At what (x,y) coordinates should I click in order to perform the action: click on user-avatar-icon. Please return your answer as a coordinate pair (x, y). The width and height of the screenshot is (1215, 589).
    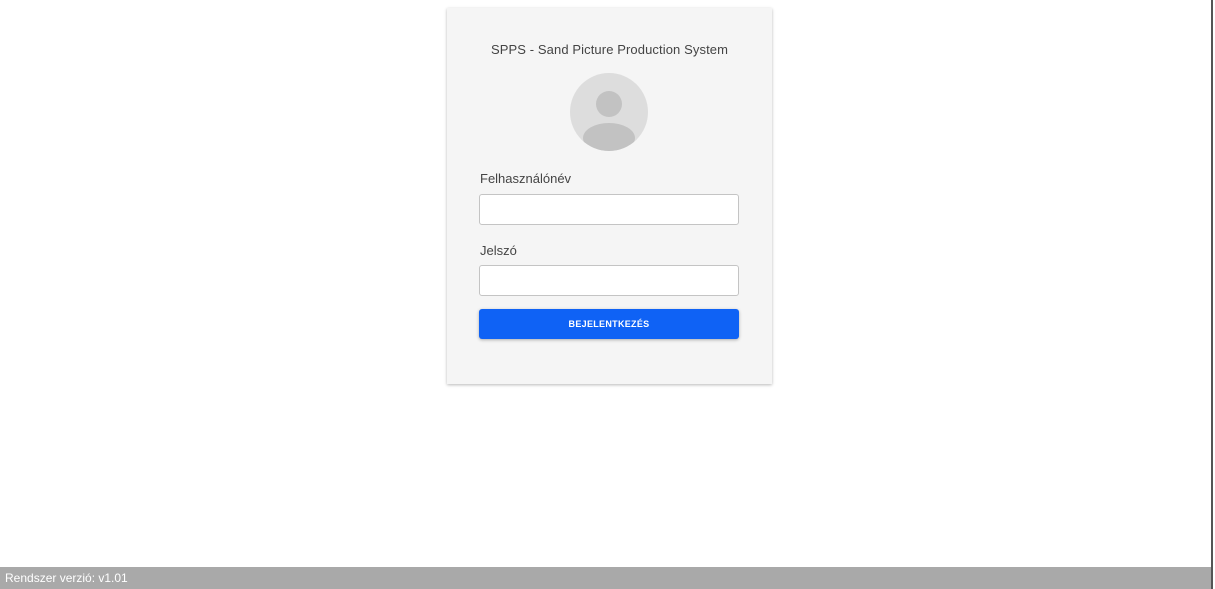
    Looking at the image, I should click on (609, 112).